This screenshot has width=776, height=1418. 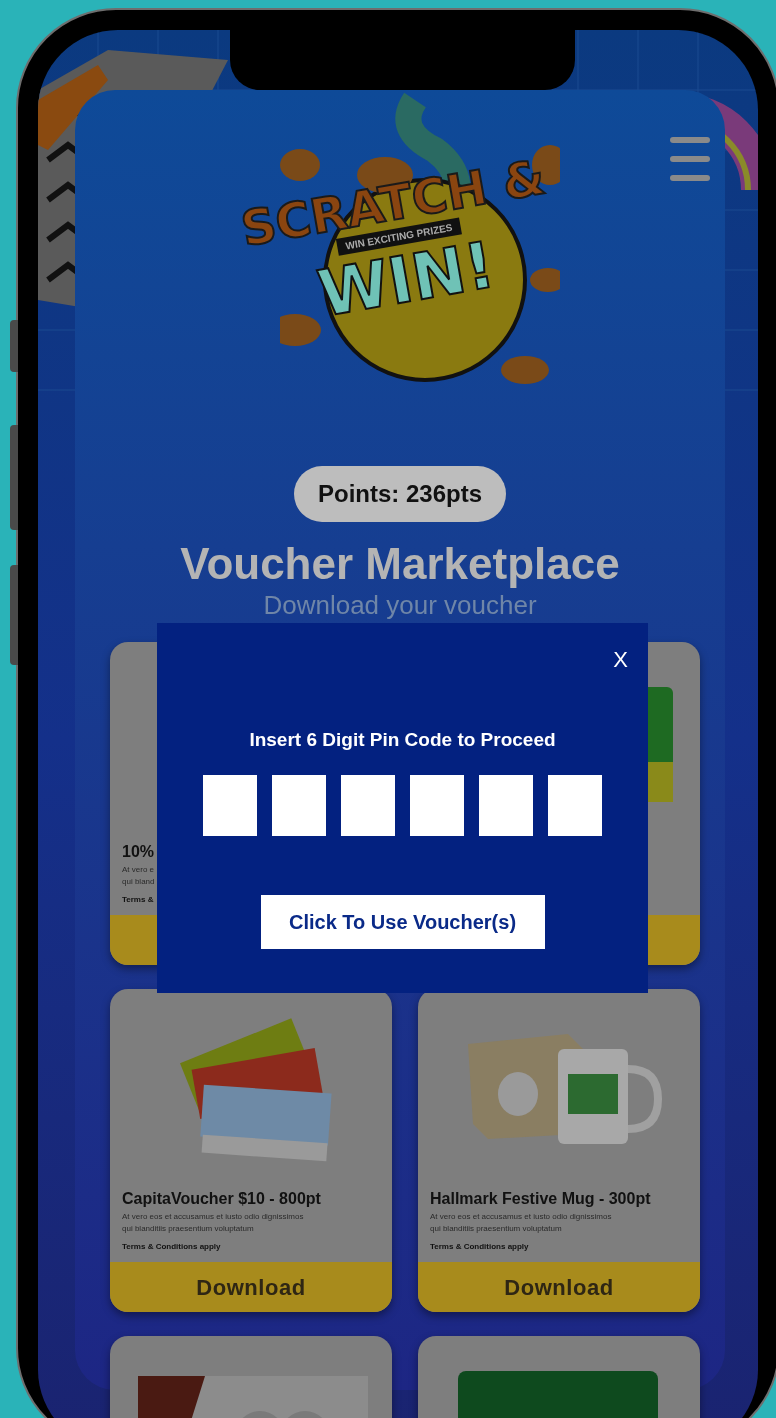 What do you see at coordinates (402, 740) in the screenshot?
I see `modal-prompt: Insert 6 Digit Pin Code to Proceed` at bounding box center [402, 740].